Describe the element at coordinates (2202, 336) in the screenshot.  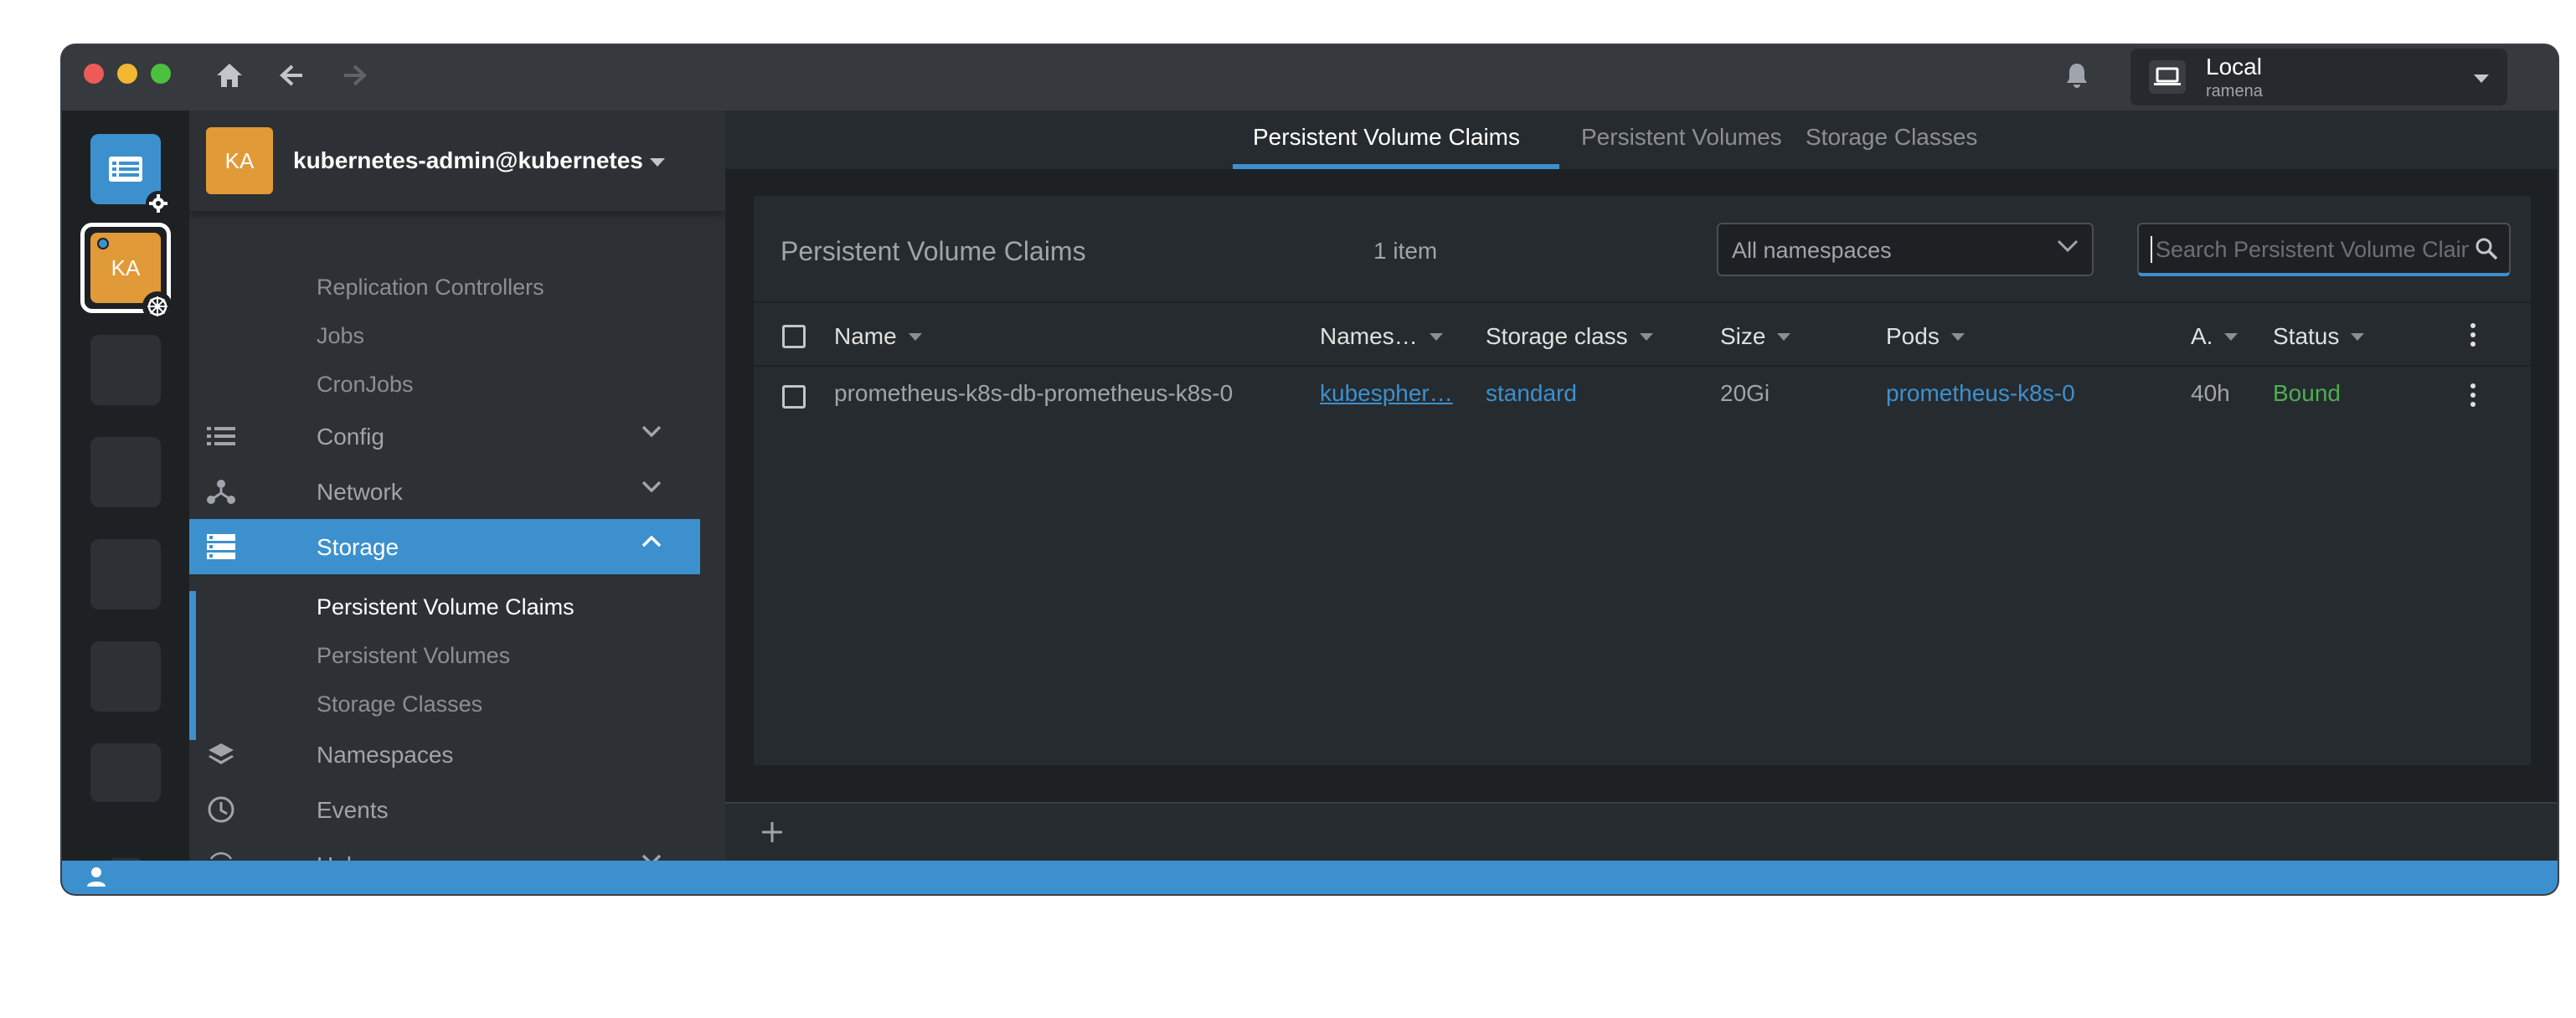
I see `column-label: A.` at that location.